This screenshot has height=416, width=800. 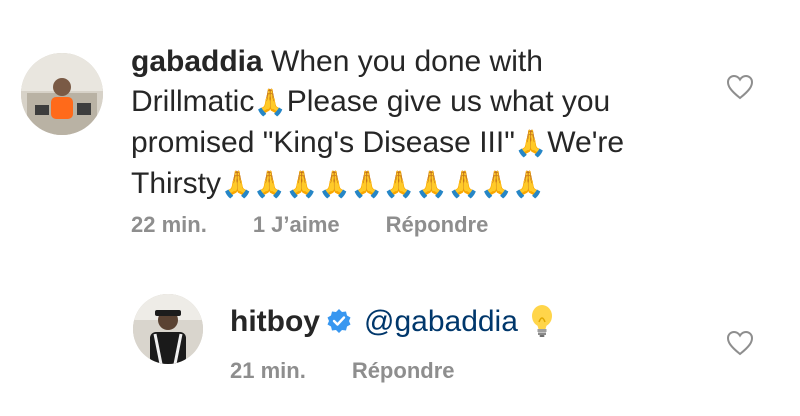 What do you see at coordinates (268, 370) in the screenshot?
I see `timestamp: 21 min.` at bounding box center [268, 370].